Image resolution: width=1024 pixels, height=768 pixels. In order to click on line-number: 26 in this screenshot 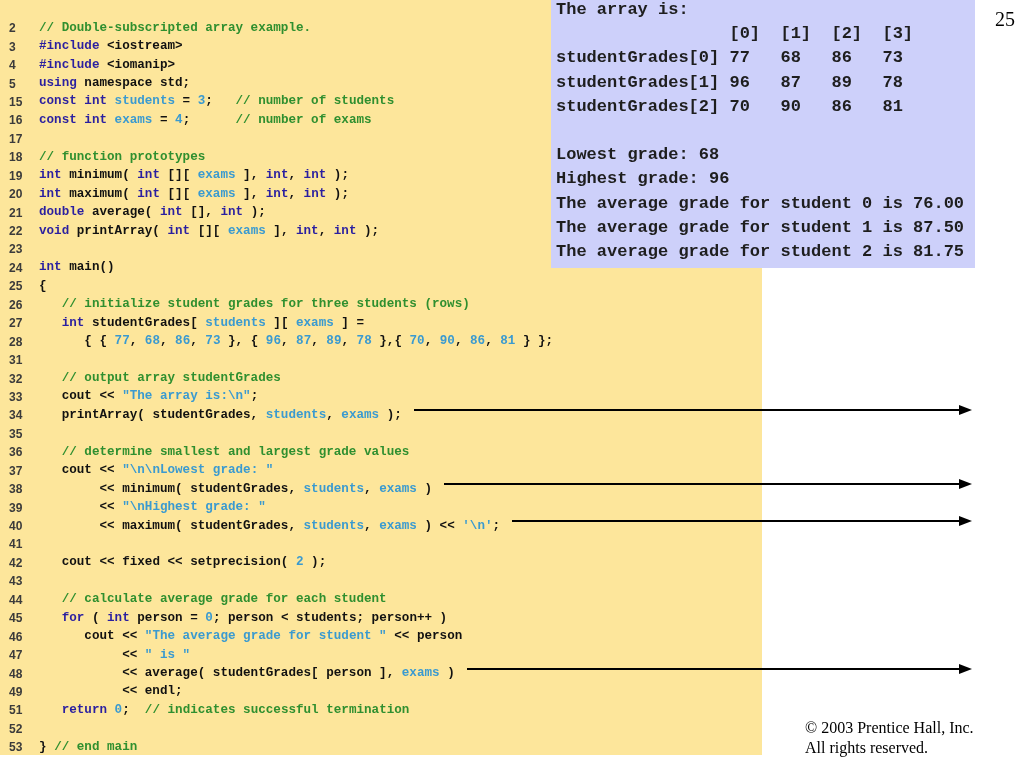, I will do `click(16, 304)`.